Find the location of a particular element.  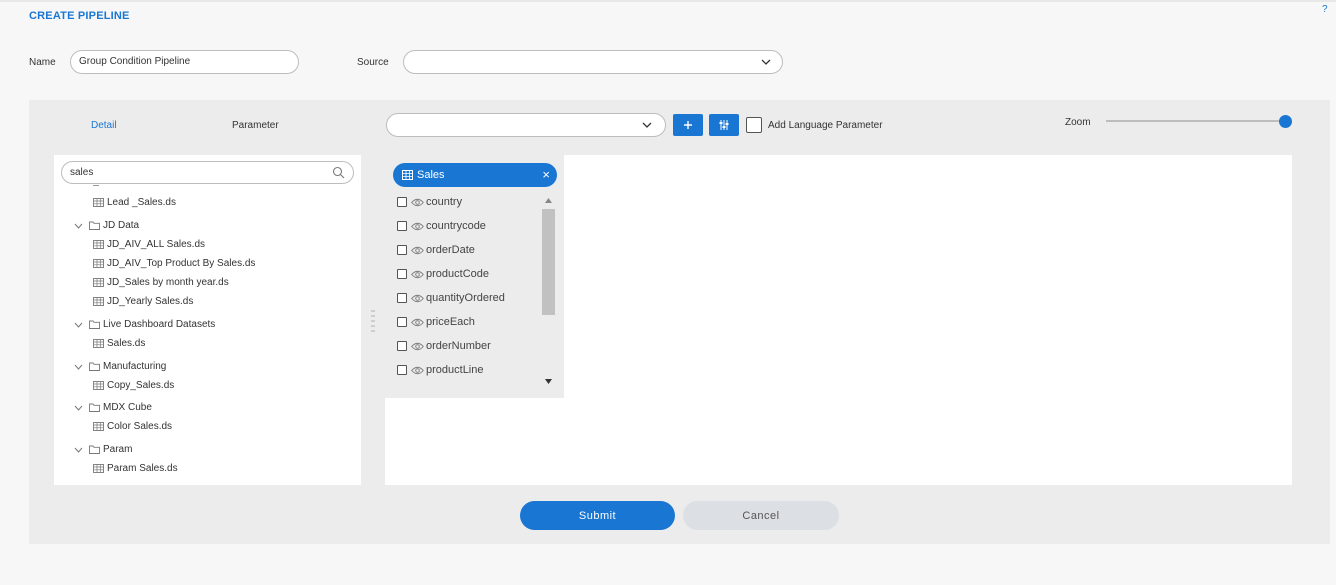

plus-icon is located at coordinates (688, 125).